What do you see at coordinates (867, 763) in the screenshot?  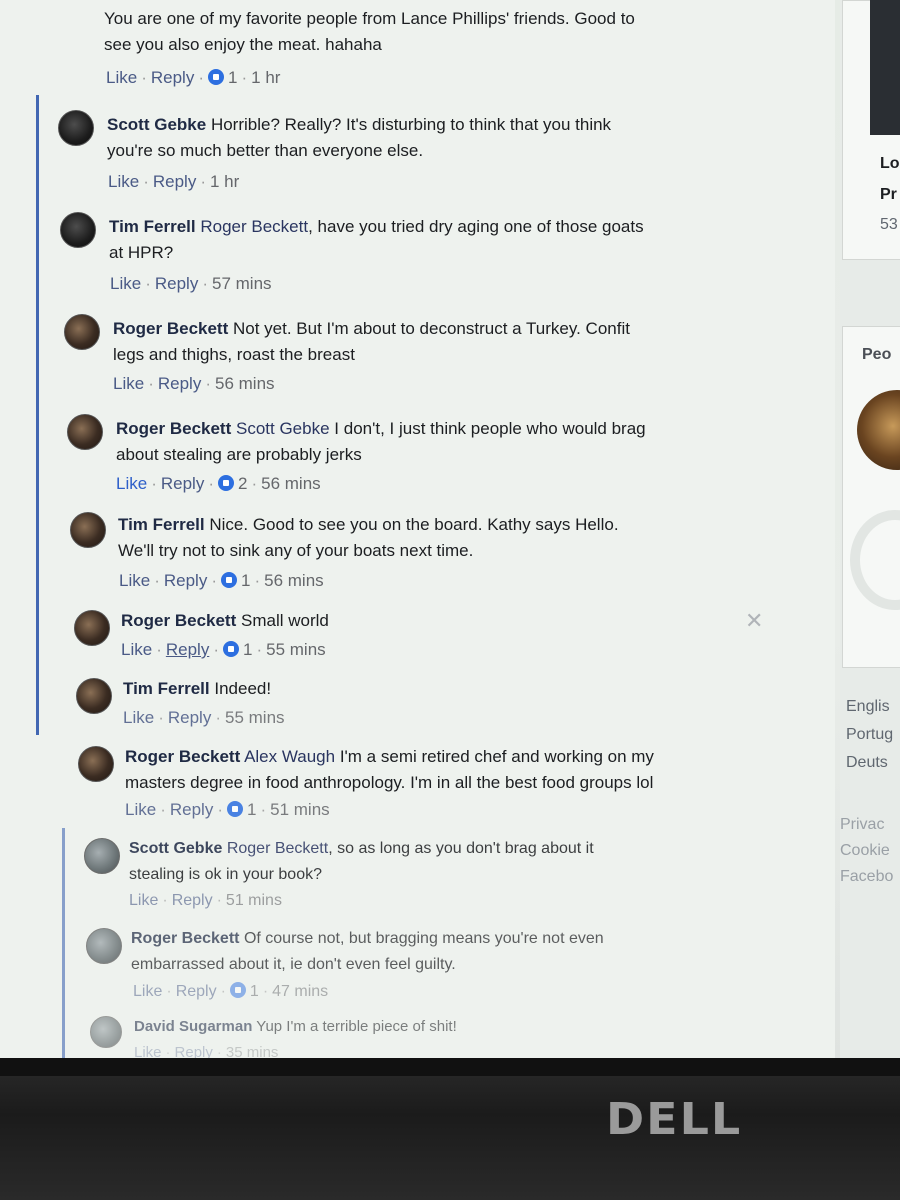 I see `language-link: Deuts` at bounding box center [867, 763].